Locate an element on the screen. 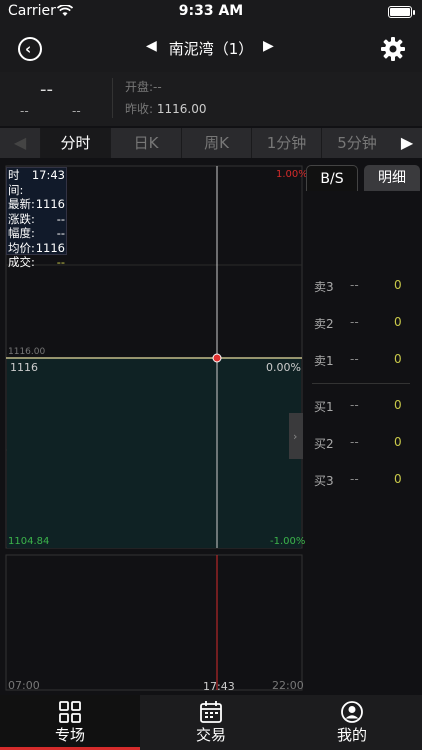 Image resolution: width=422 pixels, height=750 pixels. info-label: 成交: is located at coordinates (21, 262).